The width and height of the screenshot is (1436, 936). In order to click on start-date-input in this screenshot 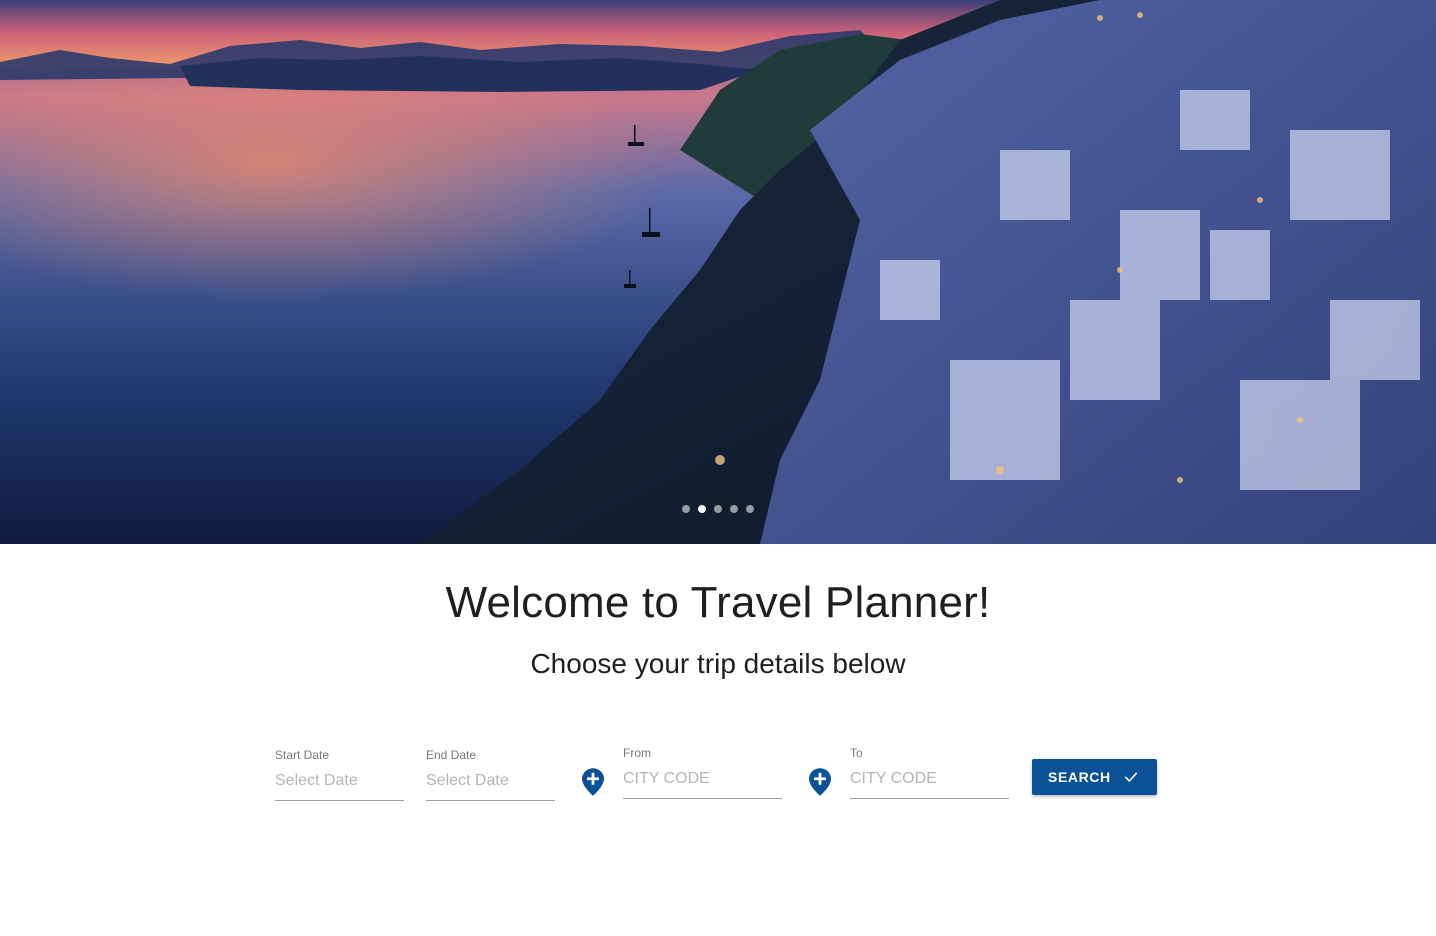, I will do `click(339, 781)`.